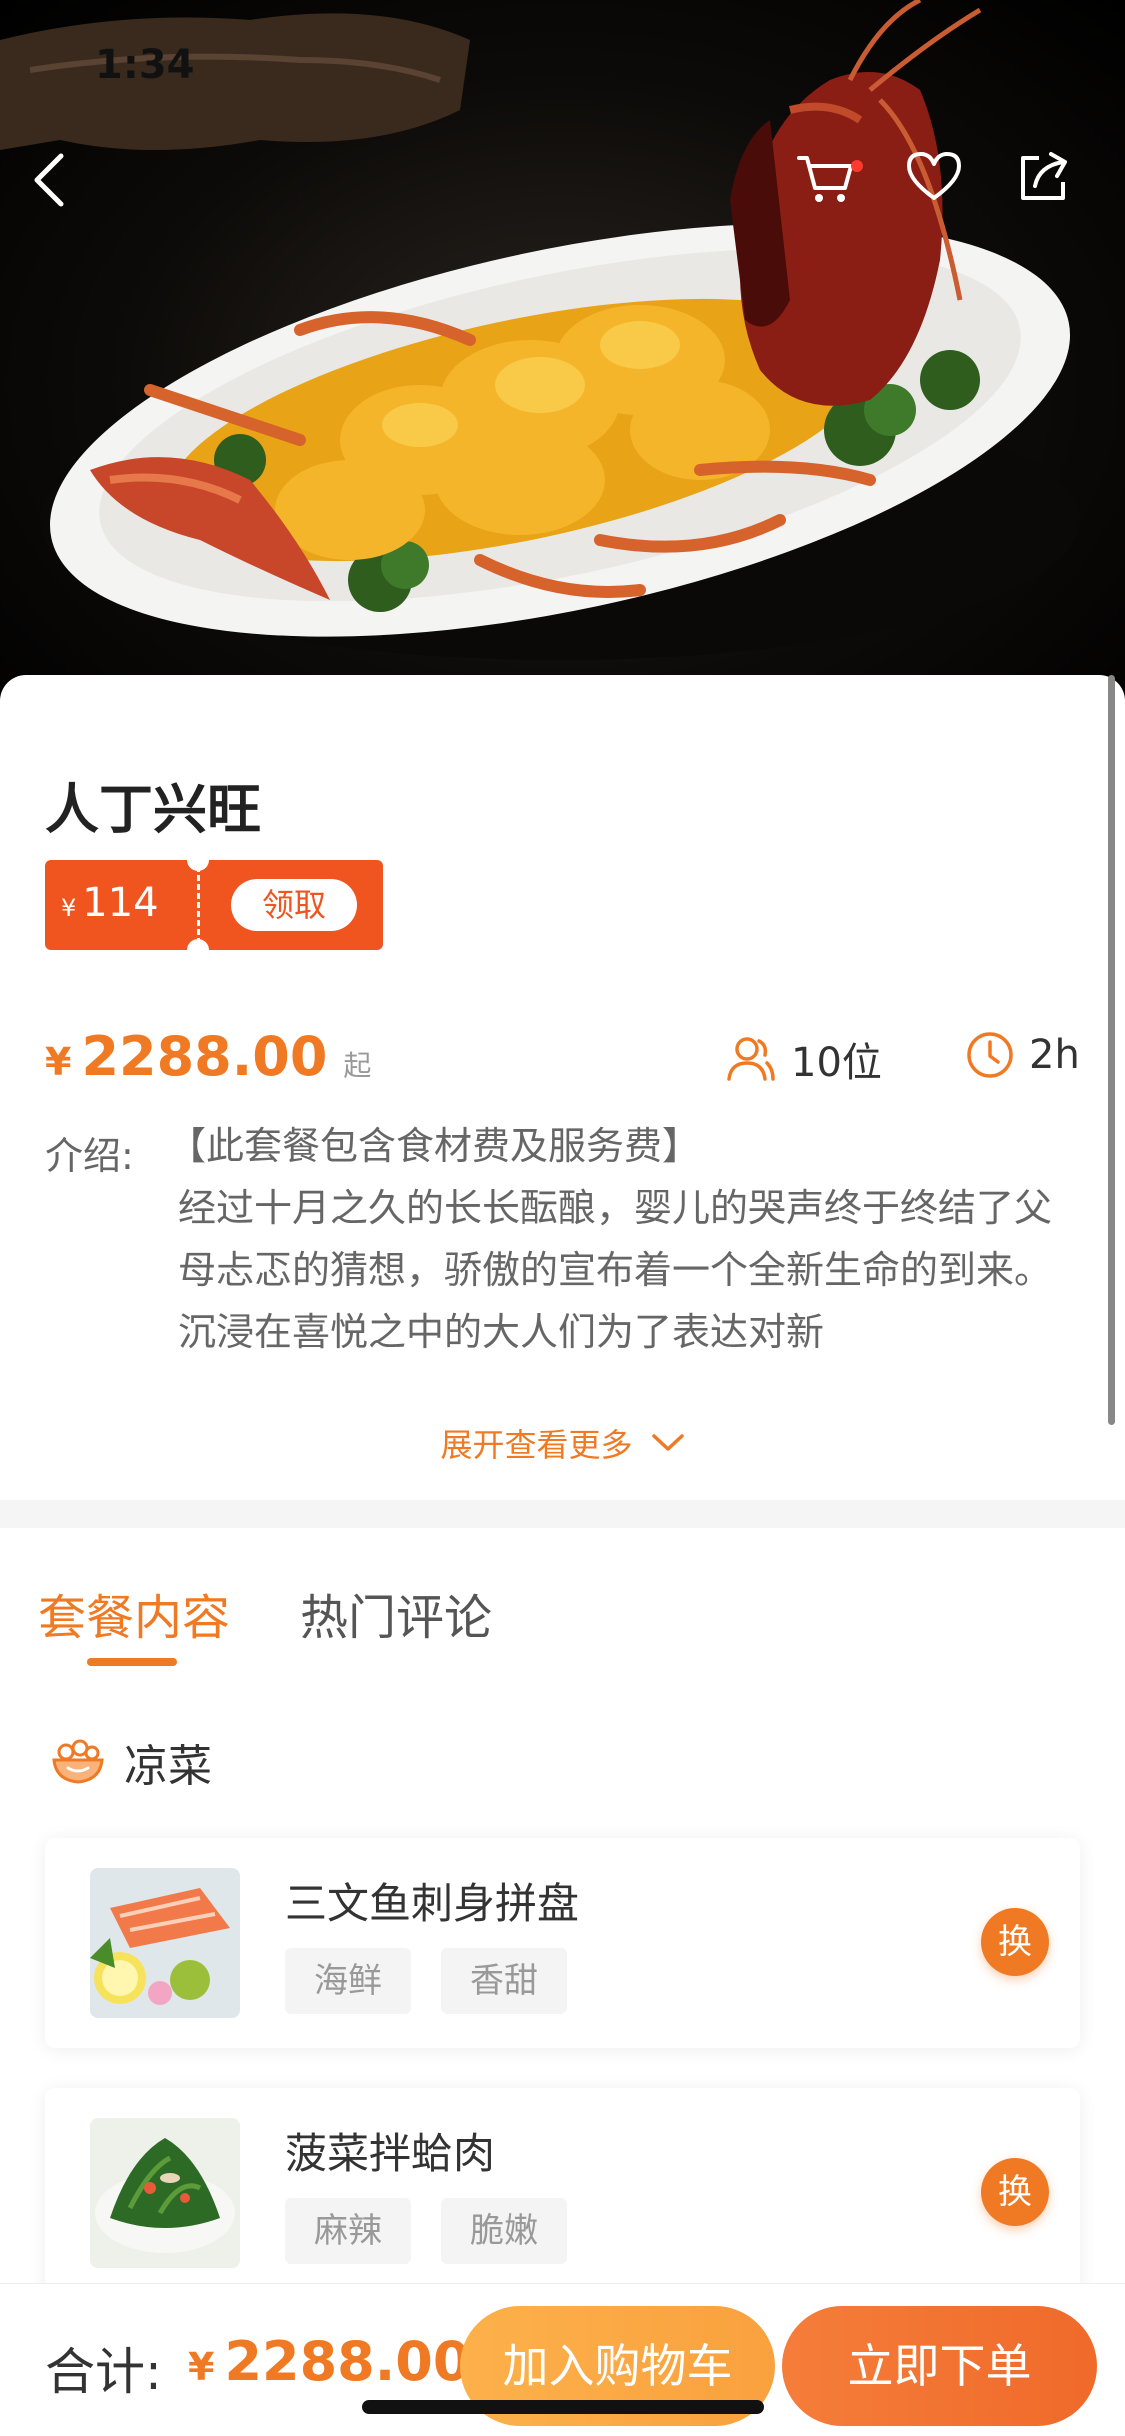  Describe the element at coordinates (934, 176) in the screenshot. I see `heart-icon` at that location.